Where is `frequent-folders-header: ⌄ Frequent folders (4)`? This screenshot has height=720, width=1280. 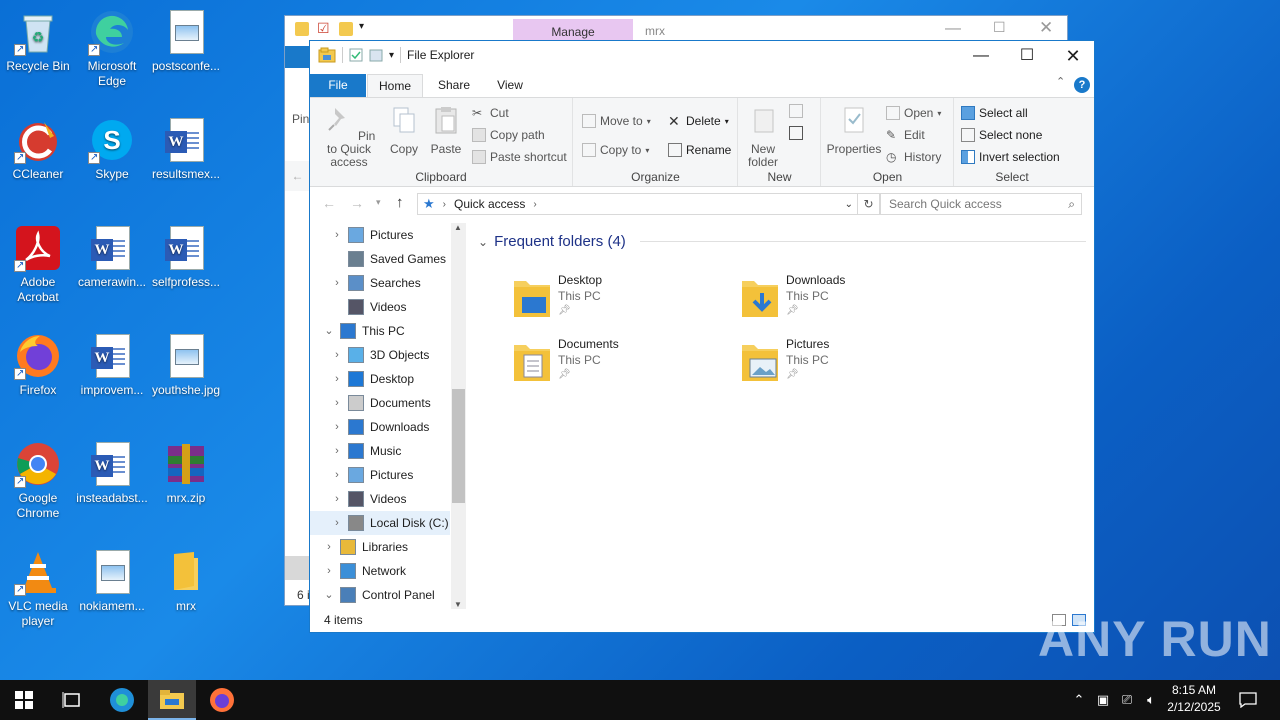 frequent-folders-header: ⌄ Frequent folders (4) is located at coordinates (782, 241).